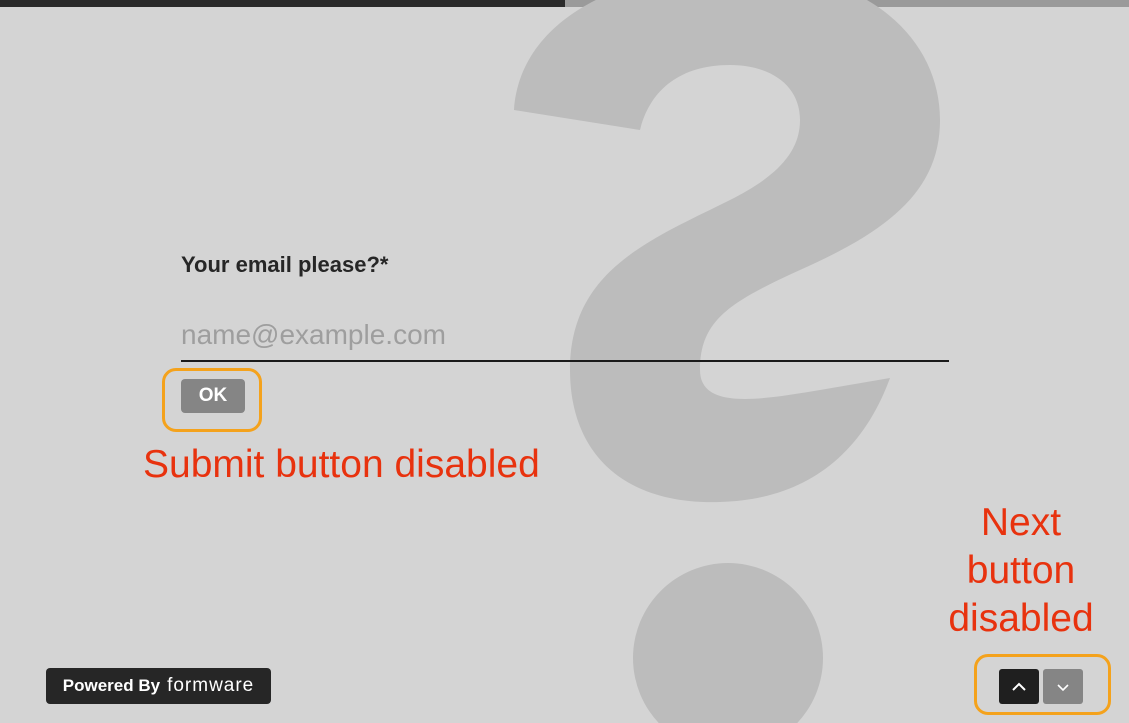 The image size is (1129, 723). I want to click on next-annotation-text: Next button disabled, so click(1021, 571).